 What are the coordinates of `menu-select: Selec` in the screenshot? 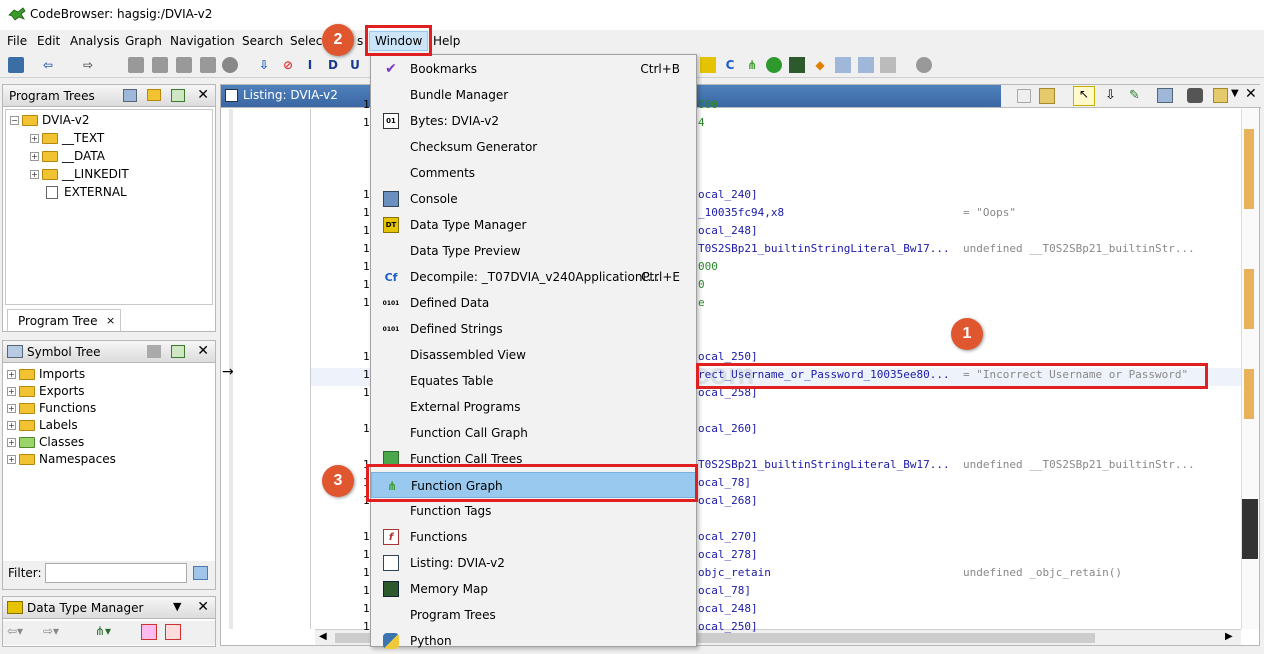 It's located at (306, 41).